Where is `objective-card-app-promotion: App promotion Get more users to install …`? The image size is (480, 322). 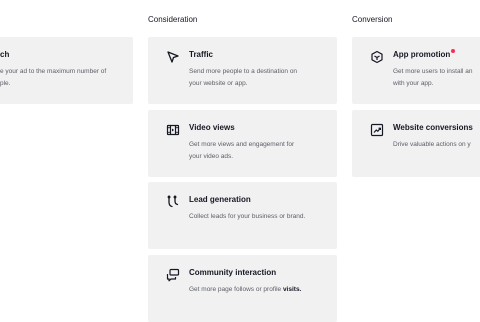
objective-card-app-promotion: App promotion Get more users to install … is located at coordinates (416, 70).